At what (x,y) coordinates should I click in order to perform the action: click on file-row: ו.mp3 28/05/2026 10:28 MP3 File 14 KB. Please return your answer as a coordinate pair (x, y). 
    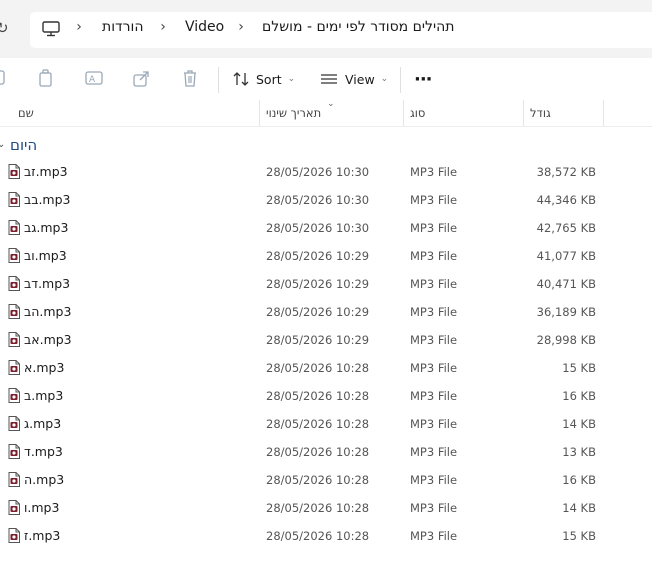
    Looking at the image, I should click on (326, 508).